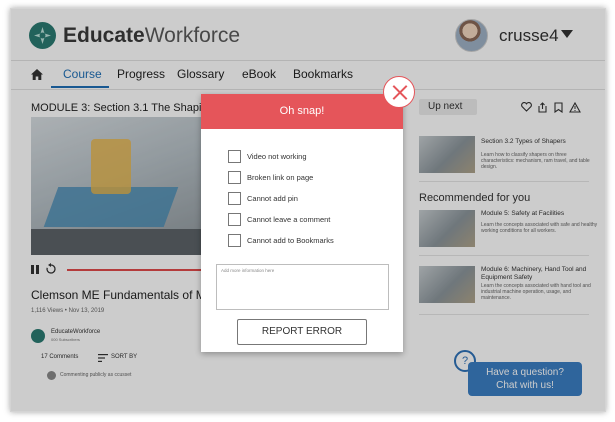 The width and height of the screenshot is (615, 422). What do you see at coordinates (280, 177) in the screenshot?
I see `option-label: Broken link on page` at bounding box center [280, 177].